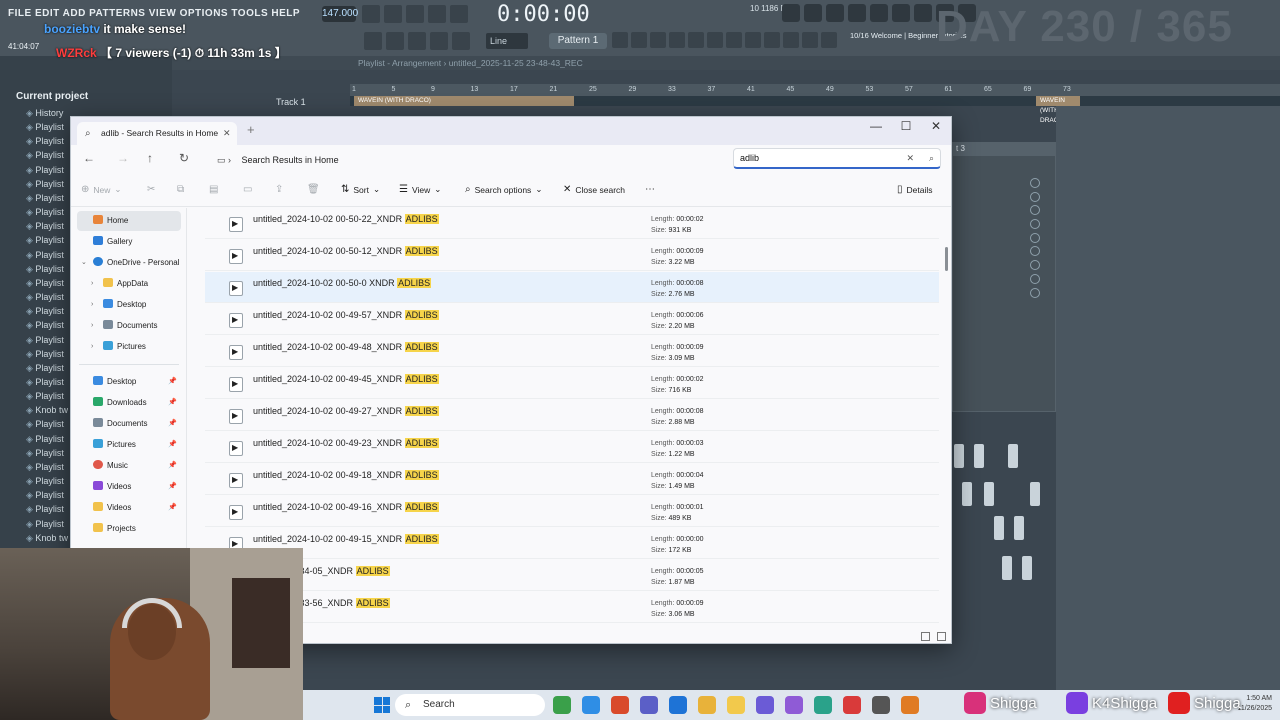 The width and height of the screenshot is (1280, 720). I want to click on fl-transport-buttons, so click(415, 14).